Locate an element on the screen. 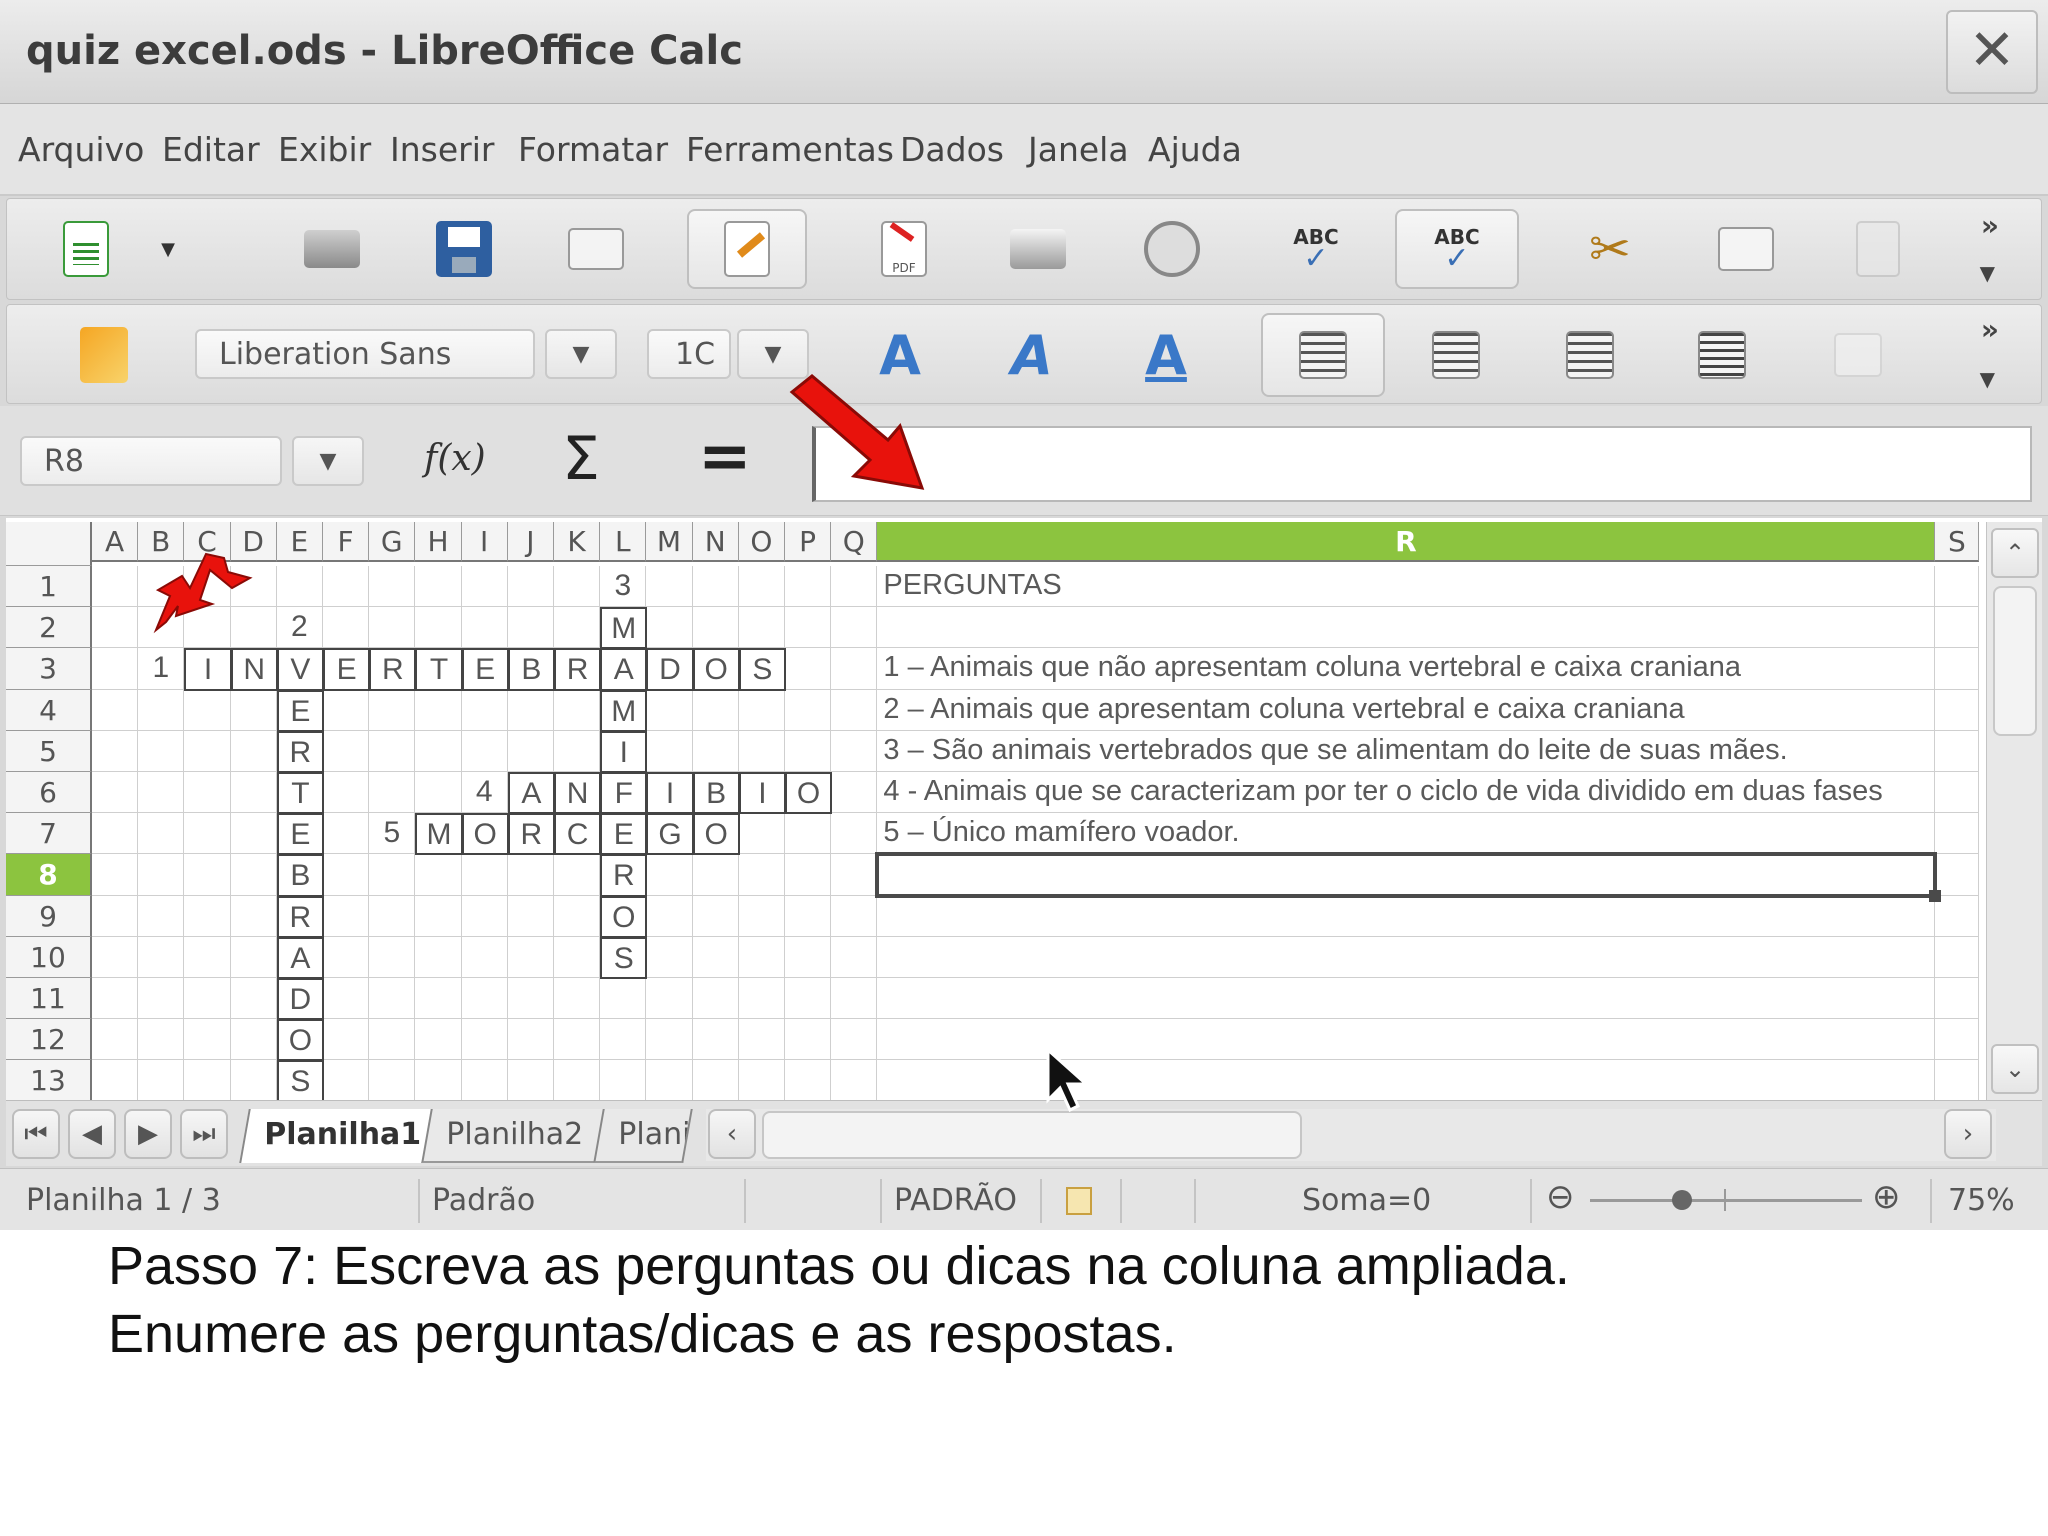  sum-button: Σ is located at coordinates (581, 459).